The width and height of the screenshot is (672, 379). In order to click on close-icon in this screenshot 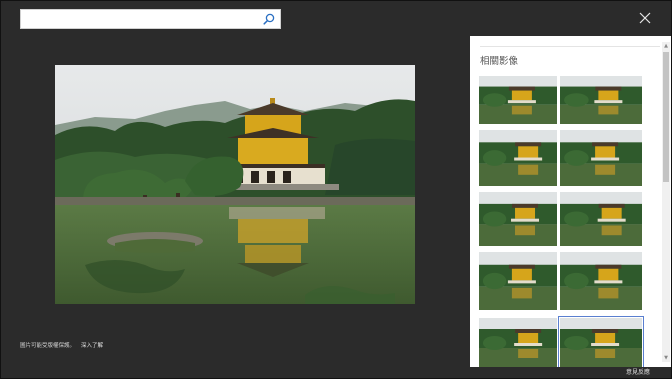, I will do `click(645, 18)`.